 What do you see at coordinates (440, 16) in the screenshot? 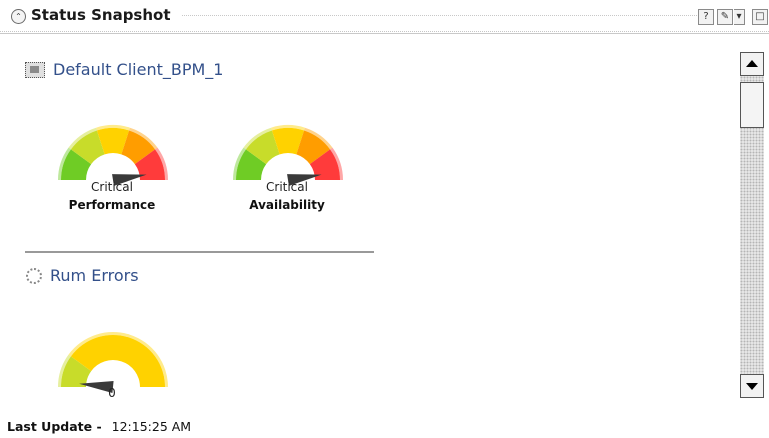
I see `header-dotted-line` at bounding box center [440, 16].